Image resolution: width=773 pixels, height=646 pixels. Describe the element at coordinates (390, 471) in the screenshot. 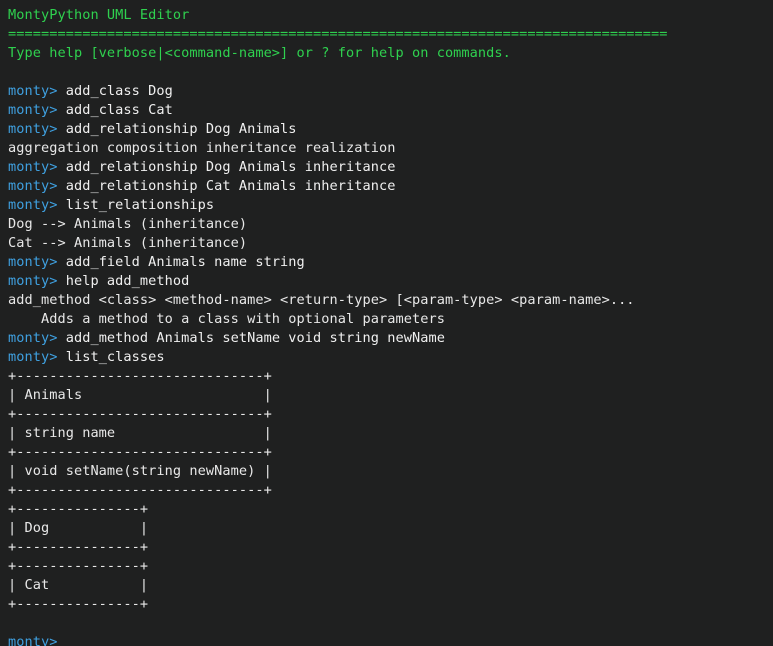

I see `terminal-output-line: | void setName(string newName) |` at that location.